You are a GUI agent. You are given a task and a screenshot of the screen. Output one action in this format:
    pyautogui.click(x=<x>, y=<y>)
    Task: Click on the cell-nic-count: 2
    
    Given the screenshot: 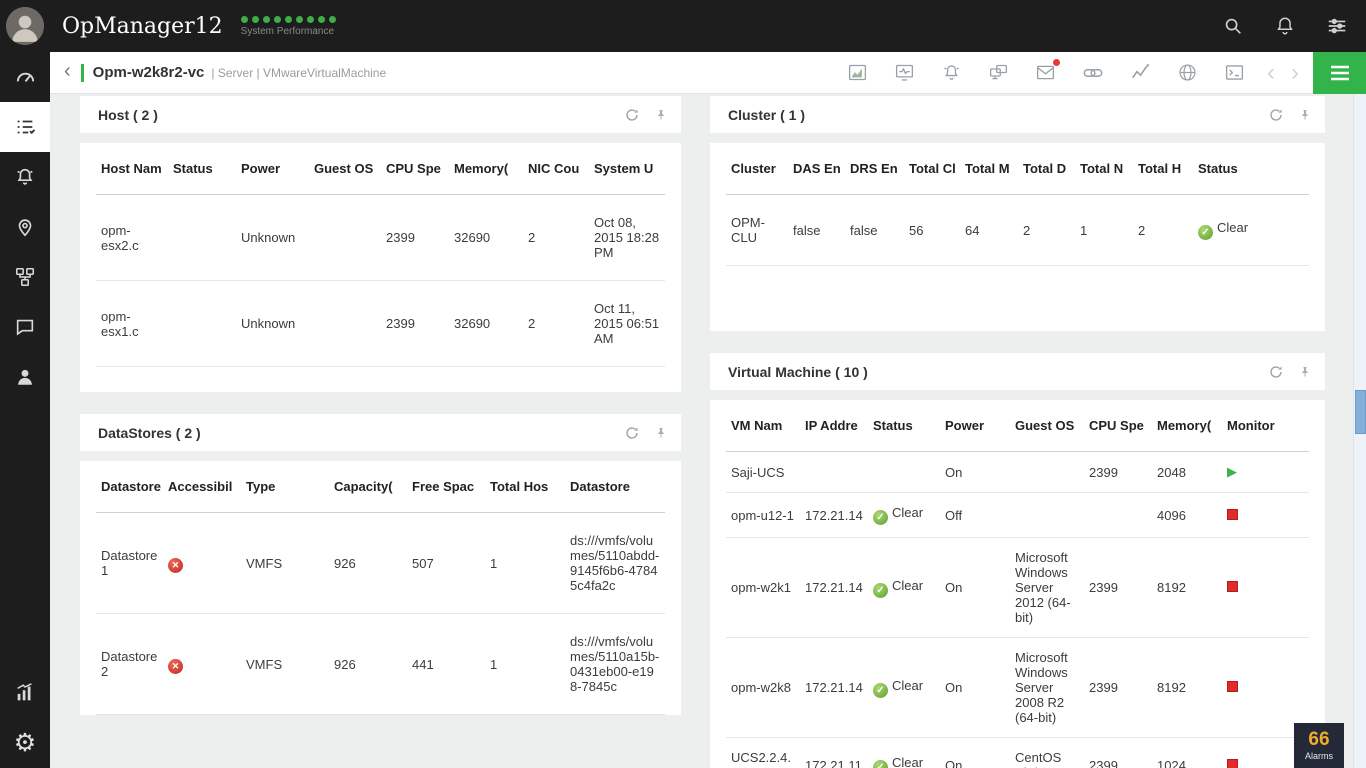 What is the action you would take?
    pyautogui.click(x=556, y=323)
    